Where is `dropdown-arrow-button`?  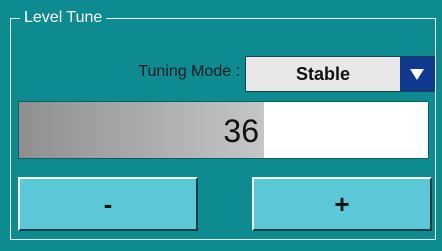
dropdown-arrow-button is located at coordinates (417, 74).